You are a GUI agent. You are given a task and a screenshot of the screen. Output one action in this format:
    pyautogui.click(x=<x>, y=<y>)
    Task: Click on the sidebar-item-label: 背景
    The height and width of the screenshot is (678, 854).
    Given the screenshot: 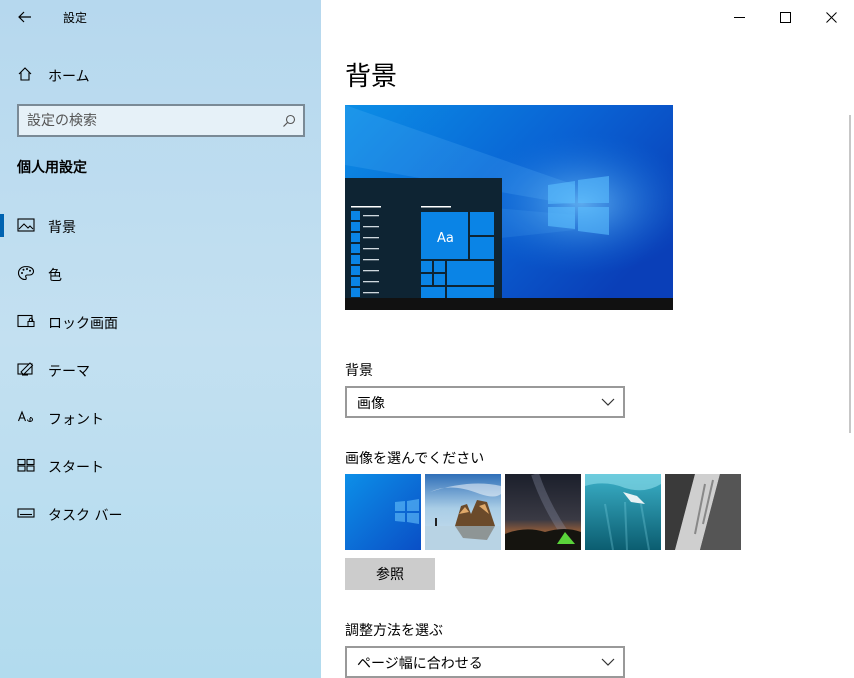 What is the action you would take?
    pyautogui.click(x=62, y=228)
    